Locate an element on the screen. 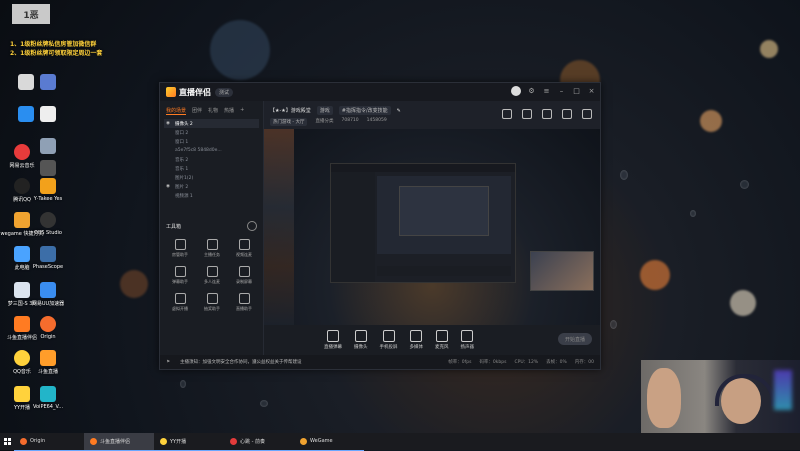  yy-icon is located at coordinates (163, 441).